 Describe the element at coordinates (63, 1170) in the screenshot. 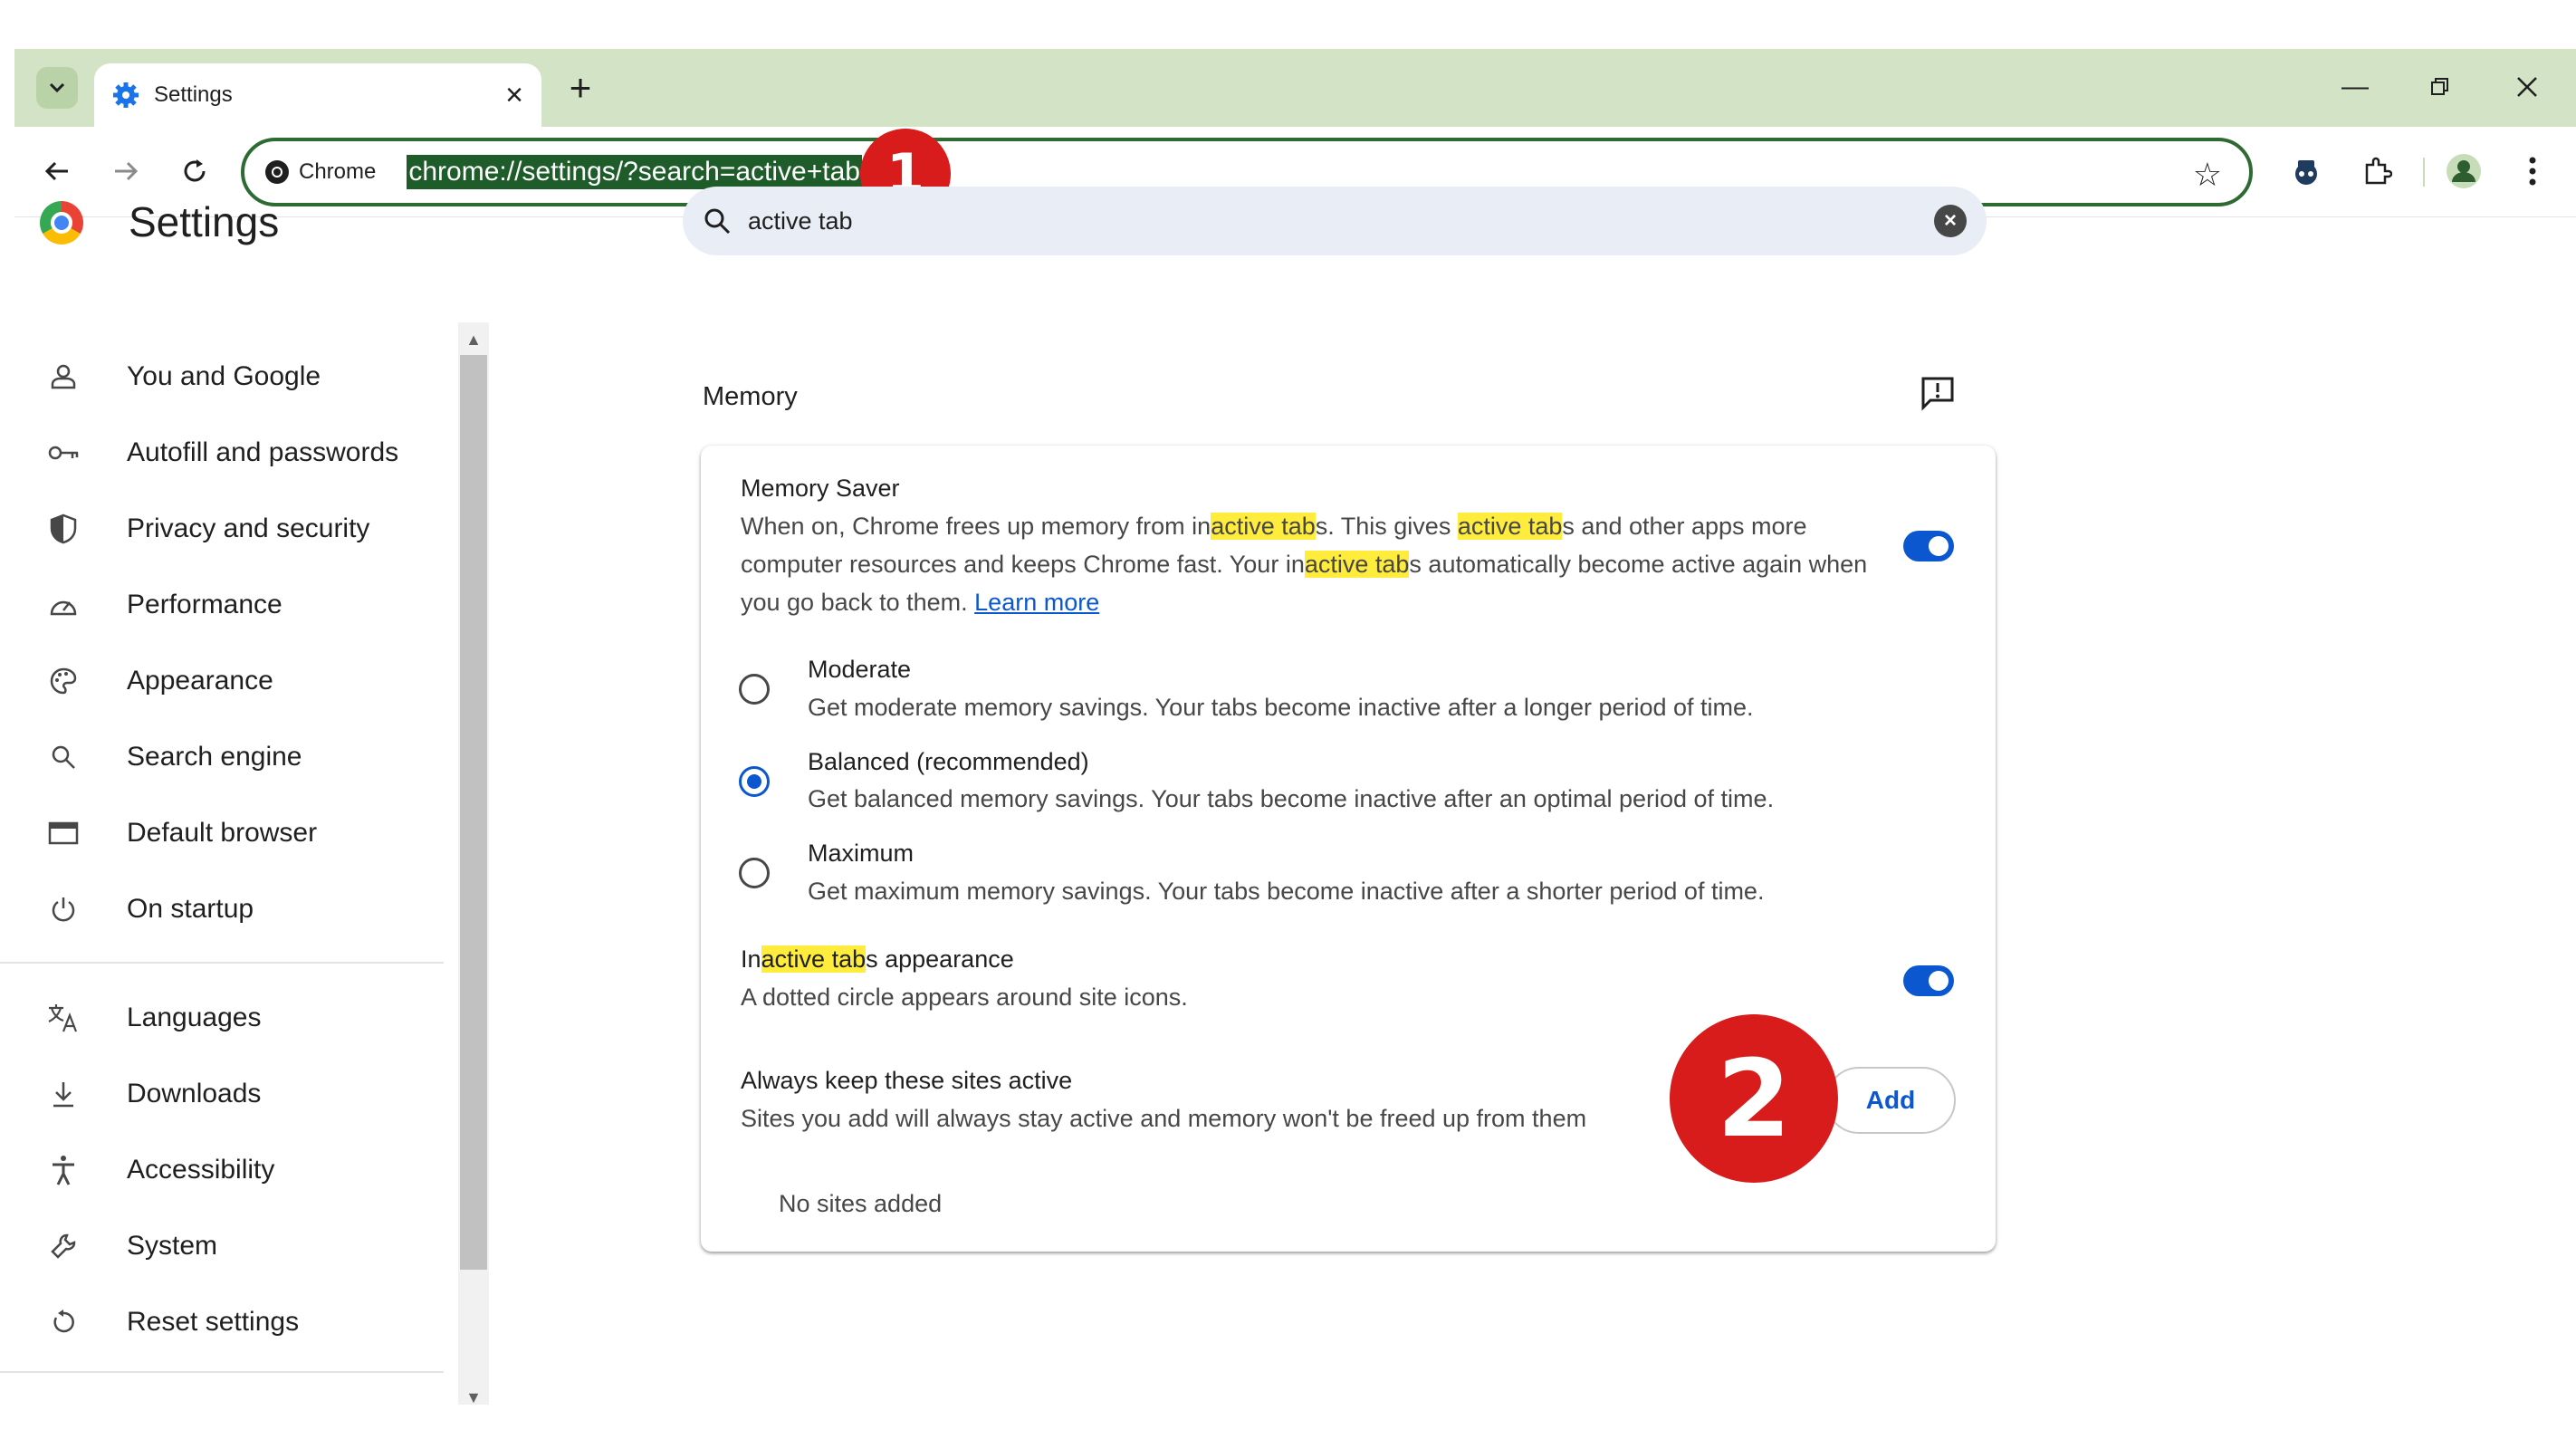

I see `accessibility-icon` at that location.